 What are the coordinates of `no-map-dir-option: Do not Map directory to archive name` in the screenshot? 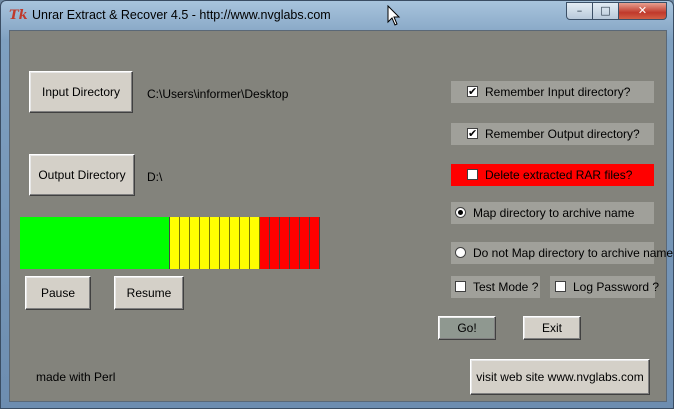 It's located at (562, 253).